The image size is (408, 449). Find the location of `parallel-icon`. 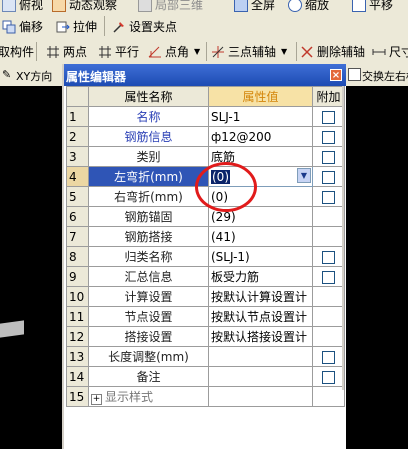

parallel-icon is located at coordinates (105, 52).